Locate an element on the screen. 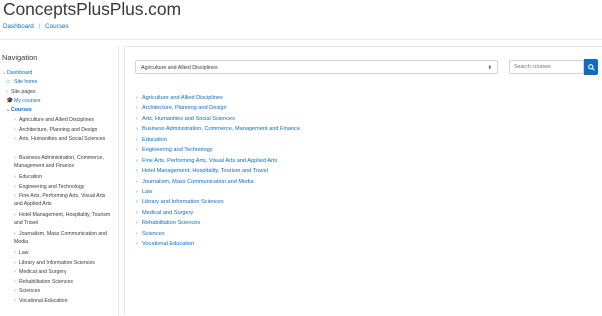  select-arrows-icon: ⬍ is located at coordinates (489, 68).